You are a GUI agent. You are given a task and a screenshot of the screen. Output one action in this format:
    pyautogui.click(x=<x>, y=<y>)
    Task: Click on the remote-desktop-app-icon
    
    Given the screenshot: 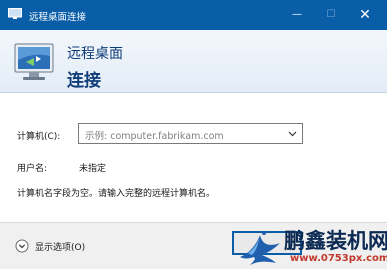 What is the action you would take?
    pyautogui.click(x=15, y=13)
    